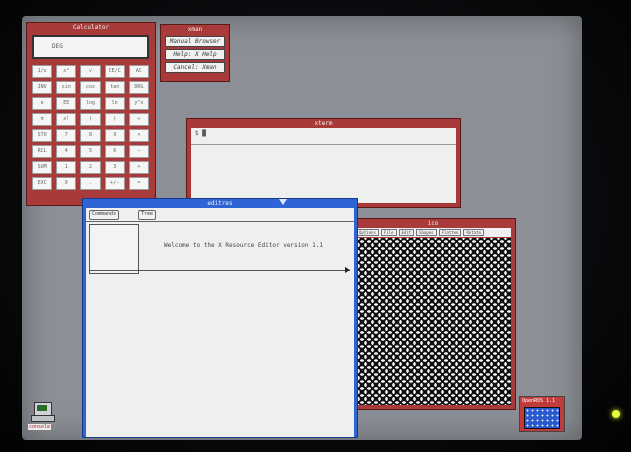 The height and width of the screenshot is (452, 631). I want to click on calculator-key: 9, so click(114, 135).